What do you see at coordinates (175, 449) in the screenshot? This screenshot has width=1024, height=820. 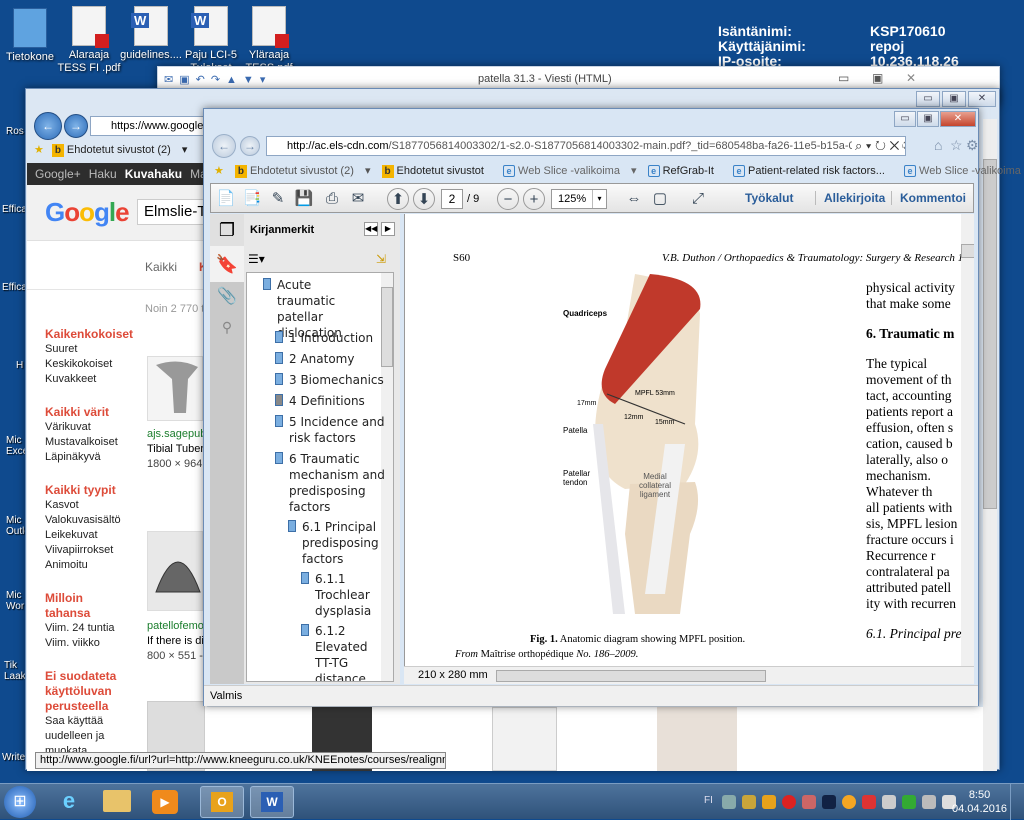 I see `result-title: Tibial Tuberc` at bounding box center [175, 449].